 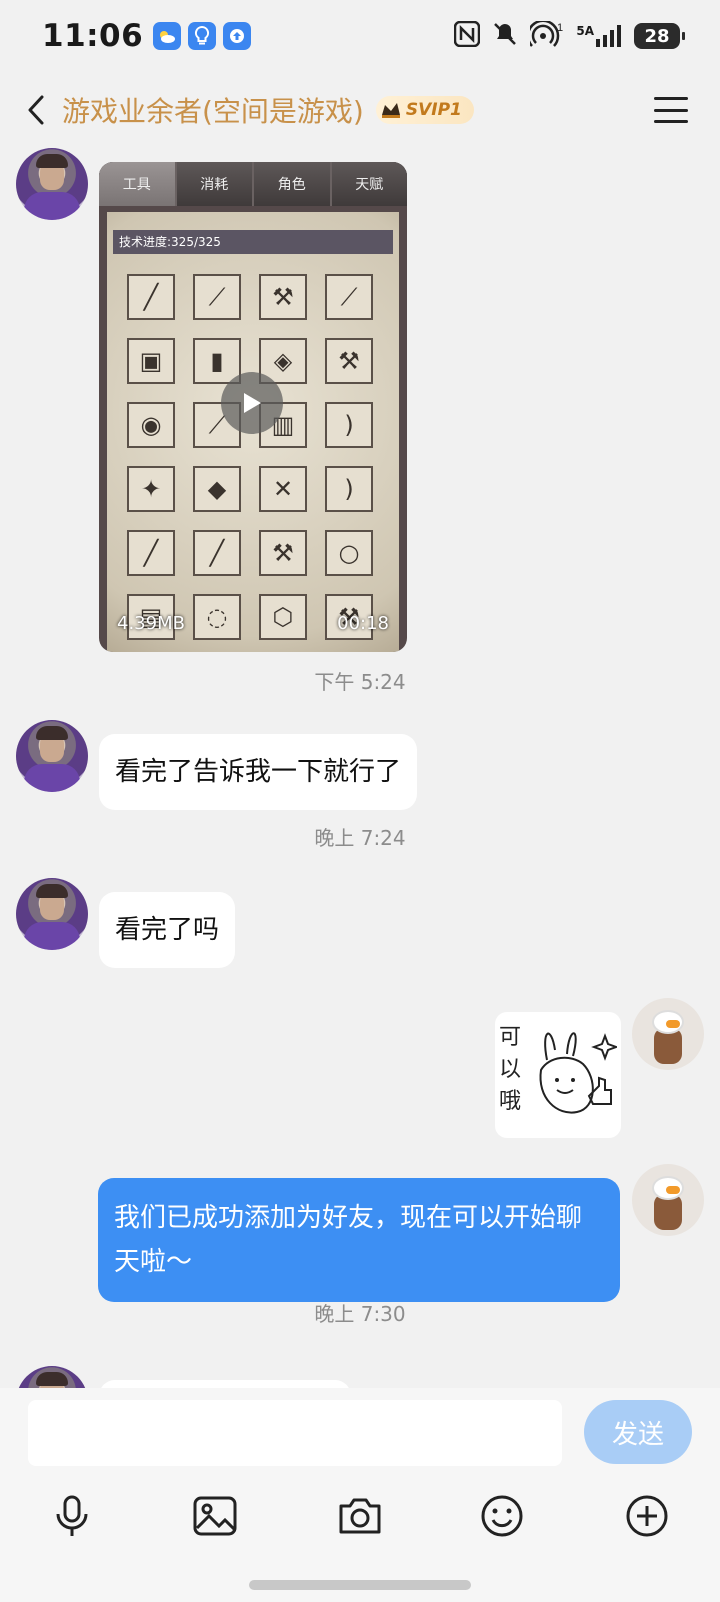 I want to click on shirt-icon: ◌, so click(x=217, y=617).